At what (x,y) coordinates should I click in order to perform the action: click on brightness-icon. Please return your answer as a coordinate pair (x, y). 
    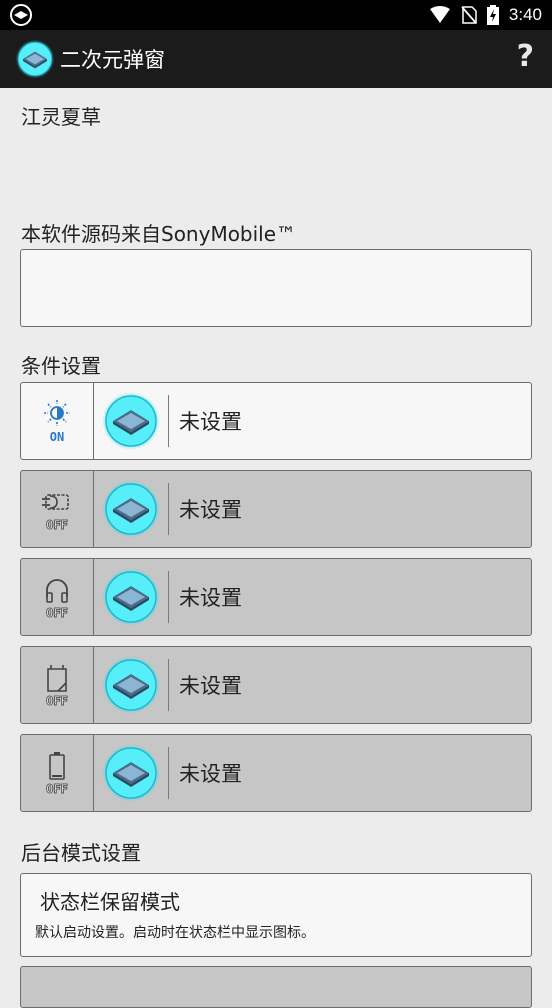
    Looking at the image, I should click on (57, 412).